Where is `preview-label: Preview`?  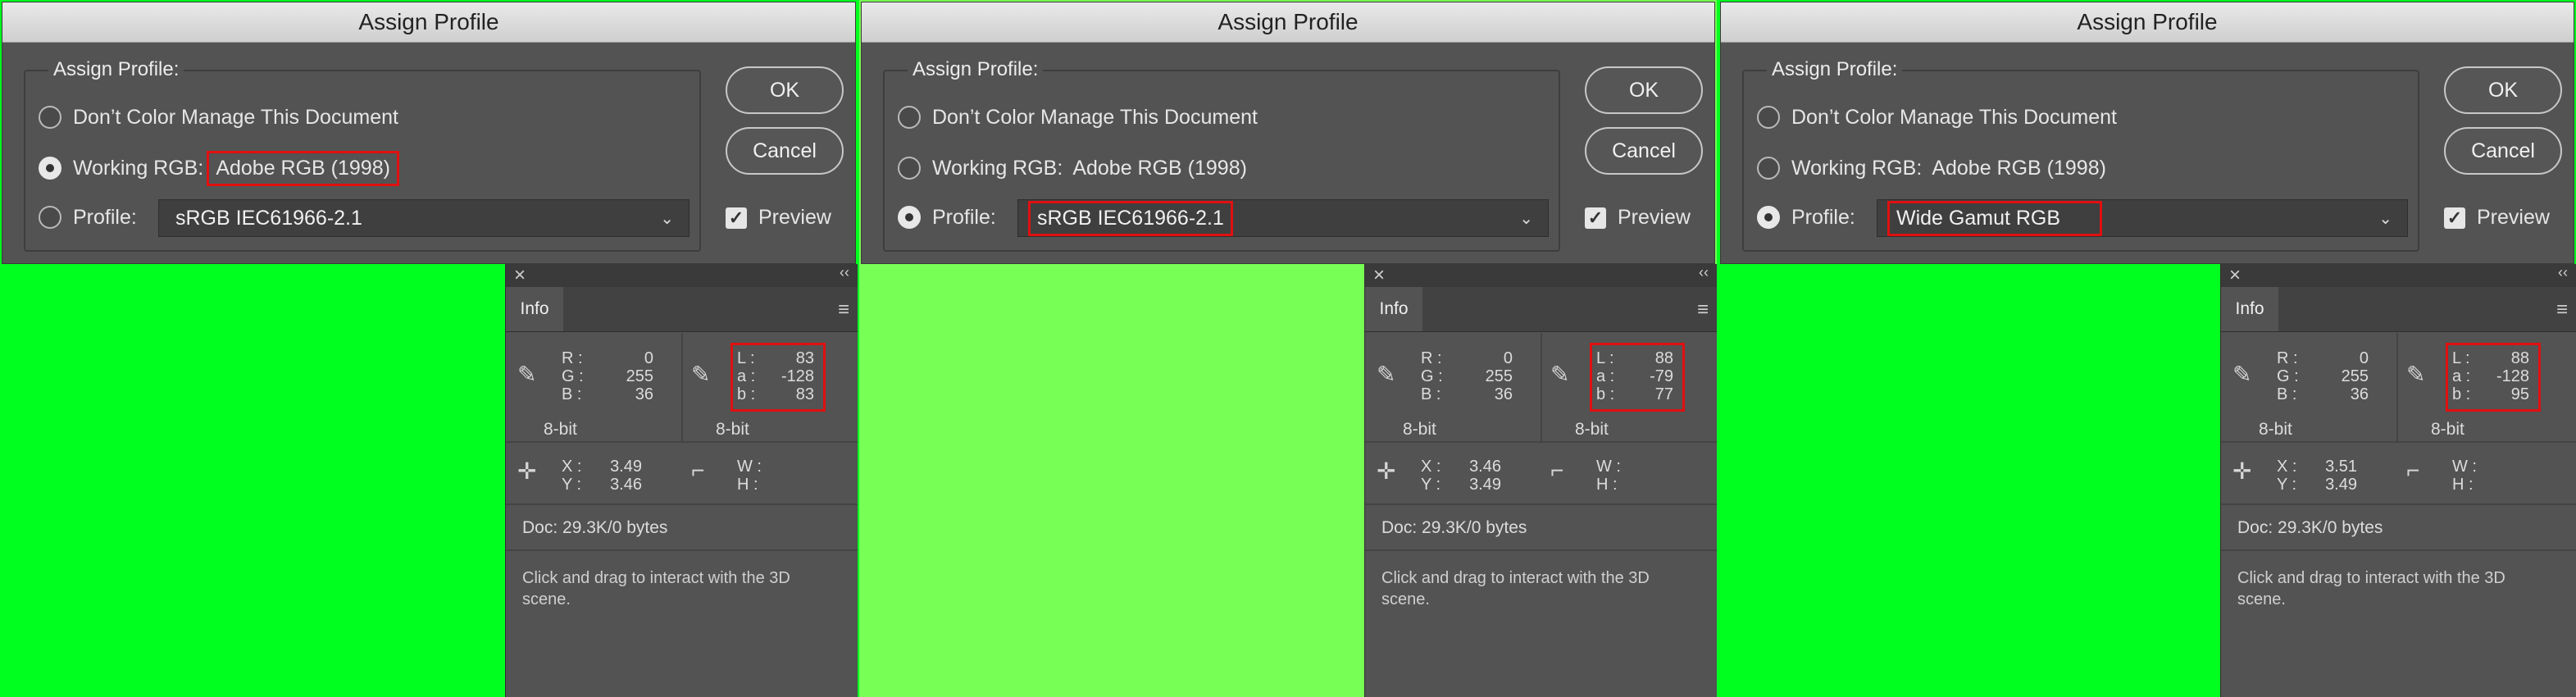 preview-label: Preview is located at coordinates (2514, 217).